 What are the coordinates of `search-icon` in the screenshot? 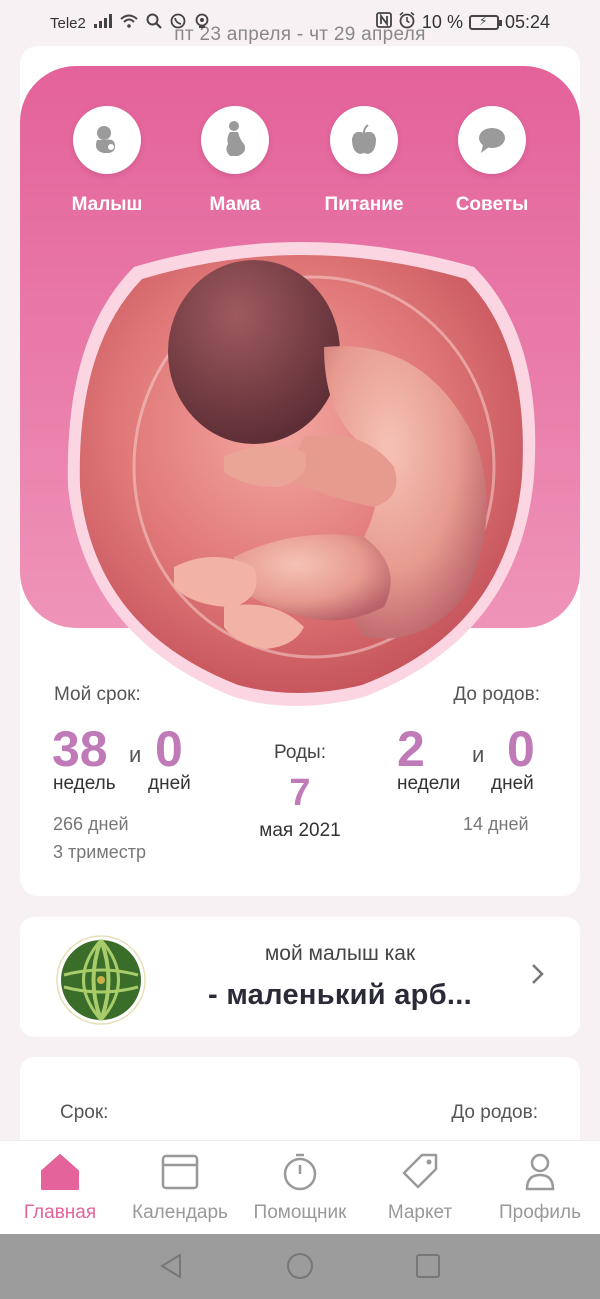 It's located at (154, 23).